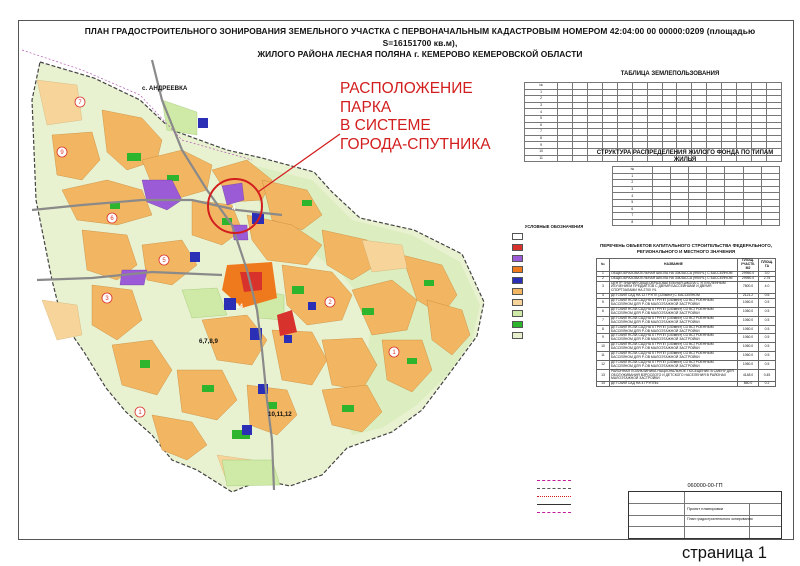 This screenshot has height=566, width=800. I want to click on objects-cell-area: 4148.0, so click(748, 375).